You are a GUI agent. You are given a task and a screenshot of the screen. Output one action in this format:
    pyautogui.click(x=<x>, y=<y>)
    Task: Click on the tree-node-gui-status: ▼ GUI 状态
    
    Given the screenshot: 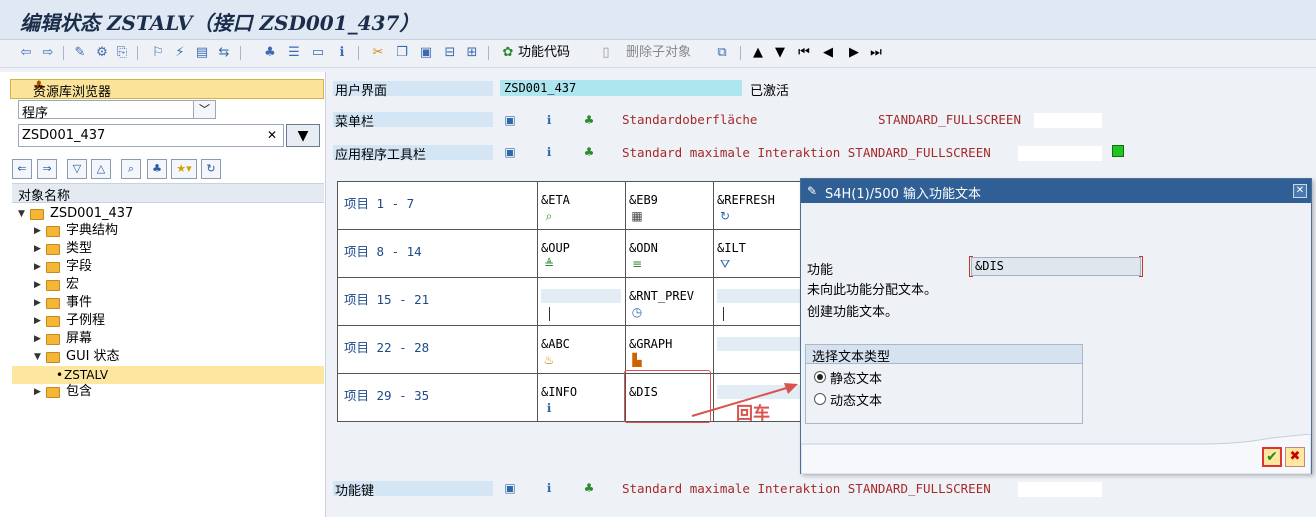 What is the action you would take?
    pyautogui.click(x=168, y=357)
    